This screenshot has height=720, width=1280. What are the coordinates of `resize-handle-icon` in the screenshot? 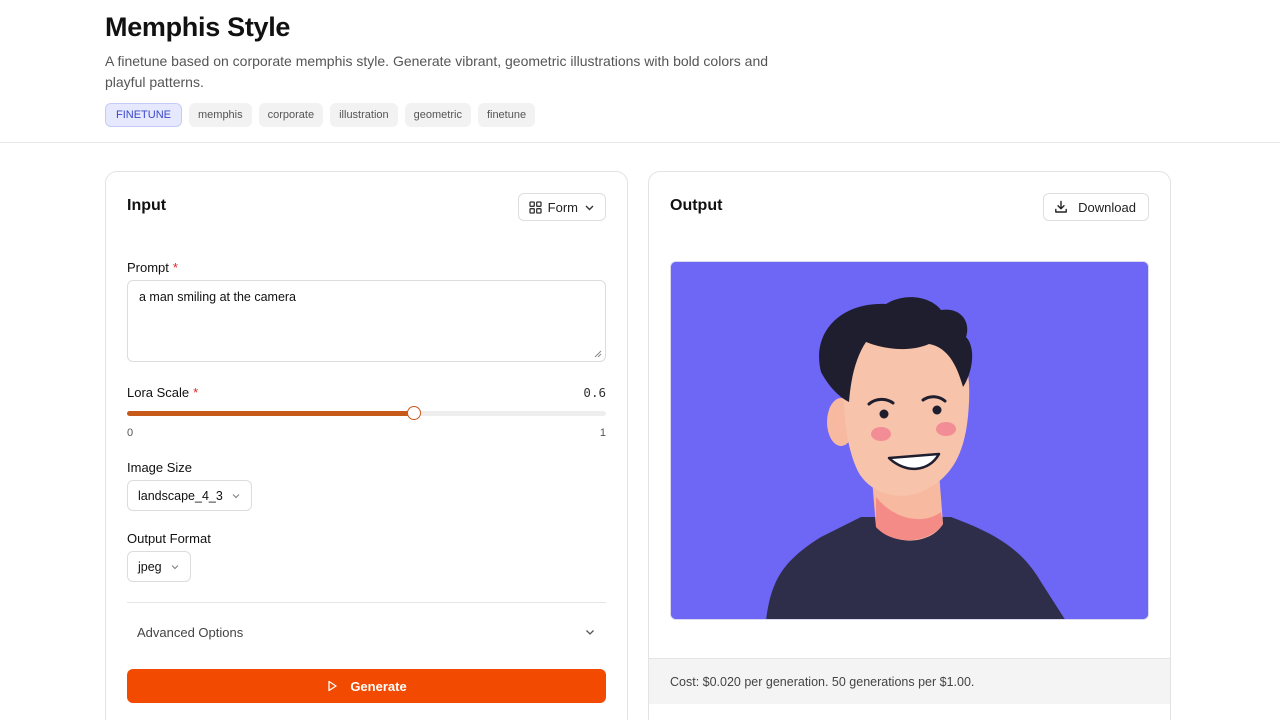 It's located at (598, 354).